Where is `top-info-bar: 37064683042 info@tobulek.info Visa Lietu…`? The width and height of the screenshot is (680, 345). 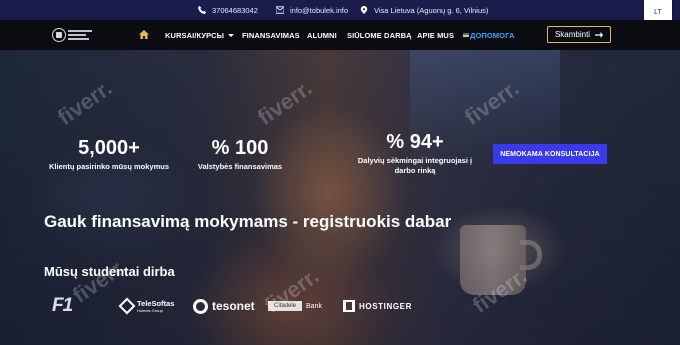
top-info-bar: 37064683042 info@tobulek.info Visa Lietu… is located at coordinates (340, 10).